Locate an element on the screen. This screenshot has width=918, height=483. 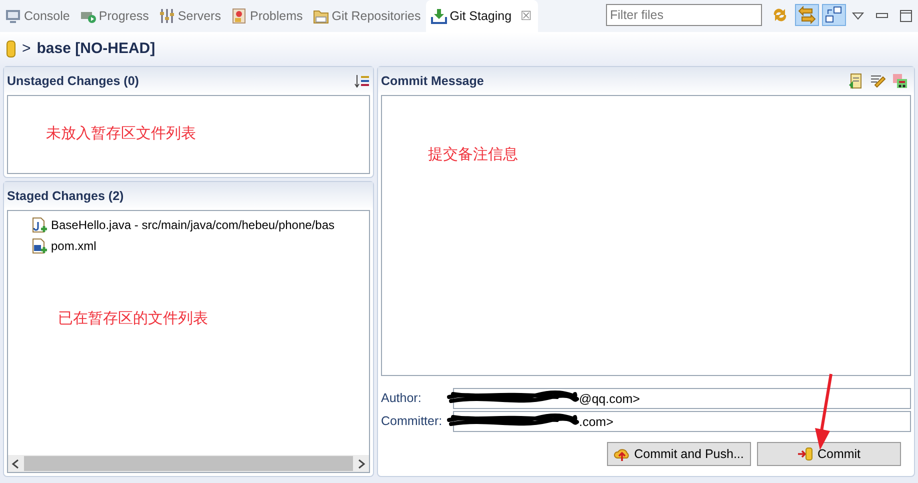
folder-icon is located at coordinates (320, 16).